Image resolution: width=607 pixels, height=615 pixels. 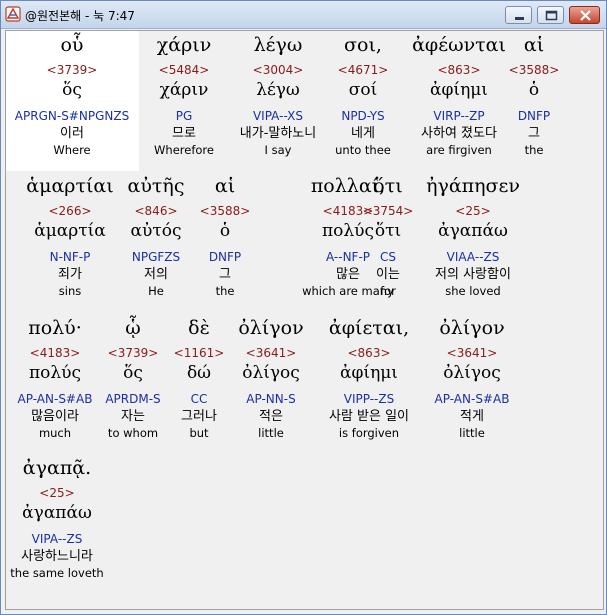 What do you see at coordinates (278, 45) in the screenshot?
I see `greek-word: λέγω` at bounding box center [278, 45].